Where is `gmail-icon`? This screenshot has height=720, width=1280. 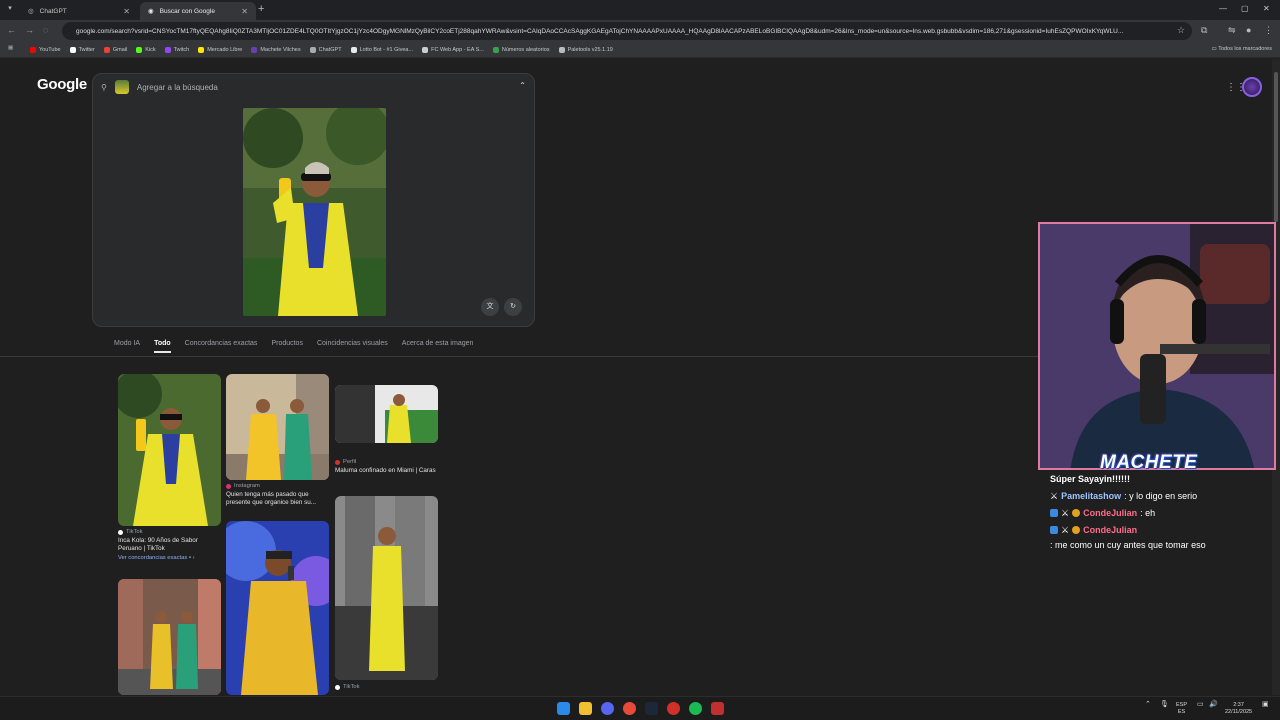 gmail-icon is located at coordinates (106, 49).